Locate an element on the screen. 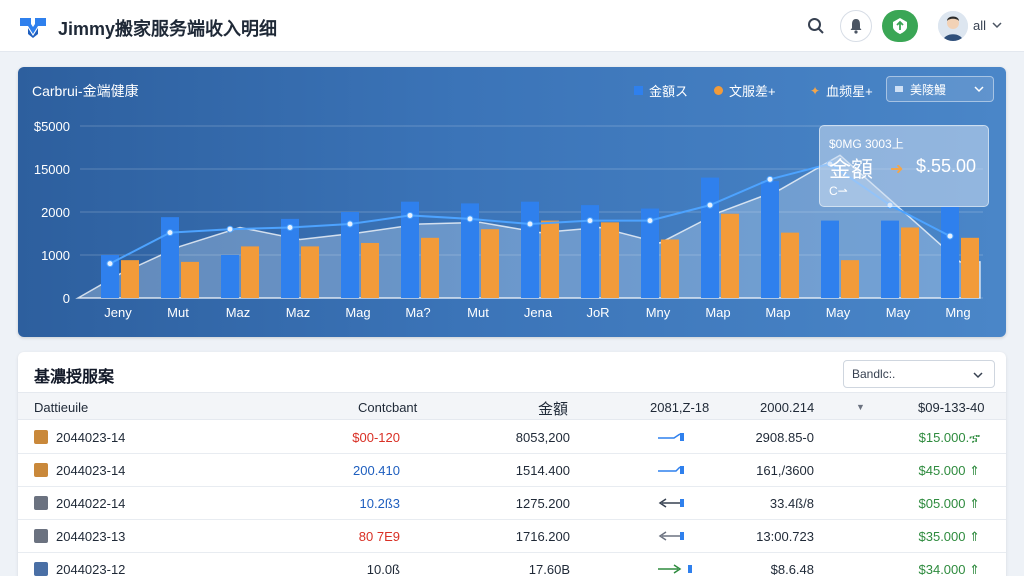 The height and width of the screenshot is (576, 1024). legend-item-service: 文服差+ is located at coordinates (745, 90).